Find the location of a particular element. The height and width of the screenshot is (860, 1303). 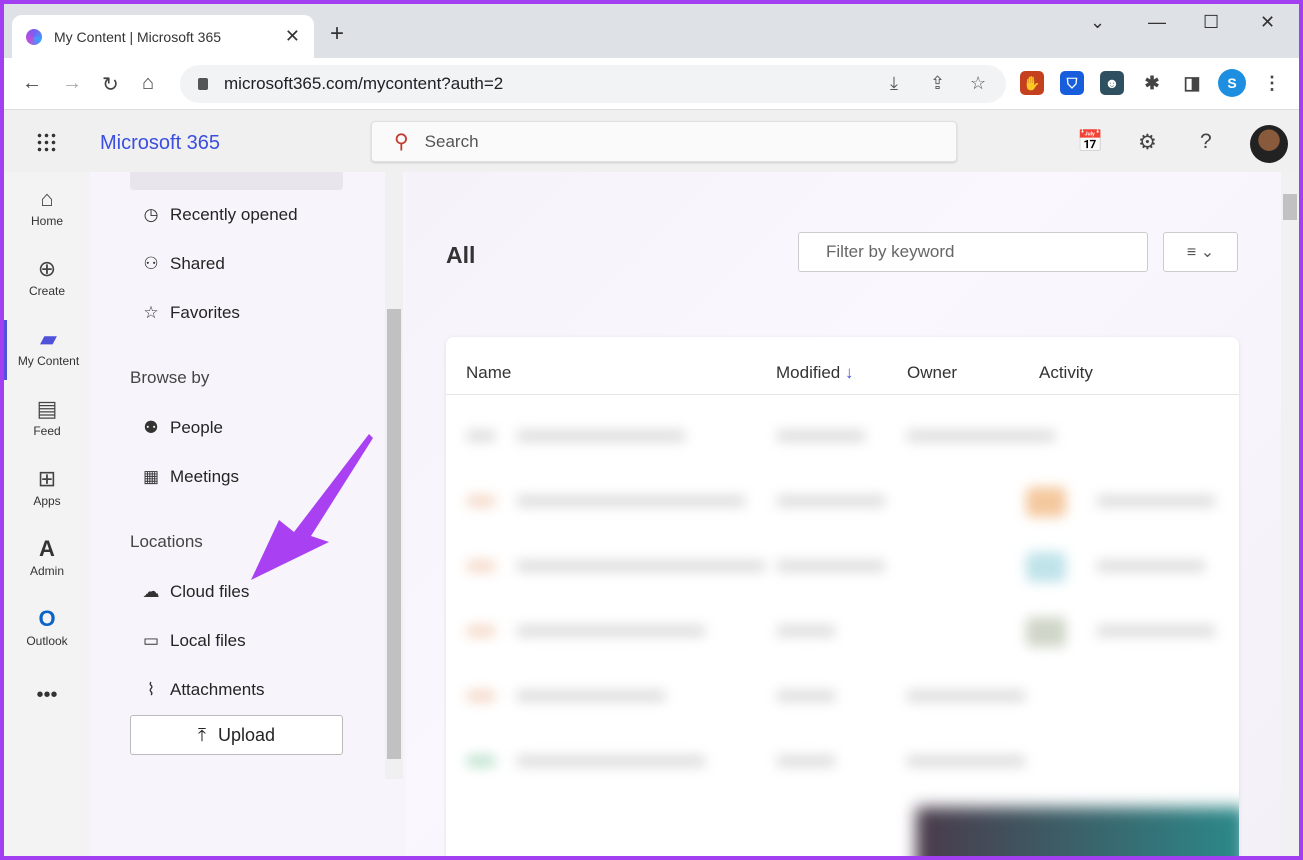

rail-home: ⌂ Home is located at coordinates (47, 207).